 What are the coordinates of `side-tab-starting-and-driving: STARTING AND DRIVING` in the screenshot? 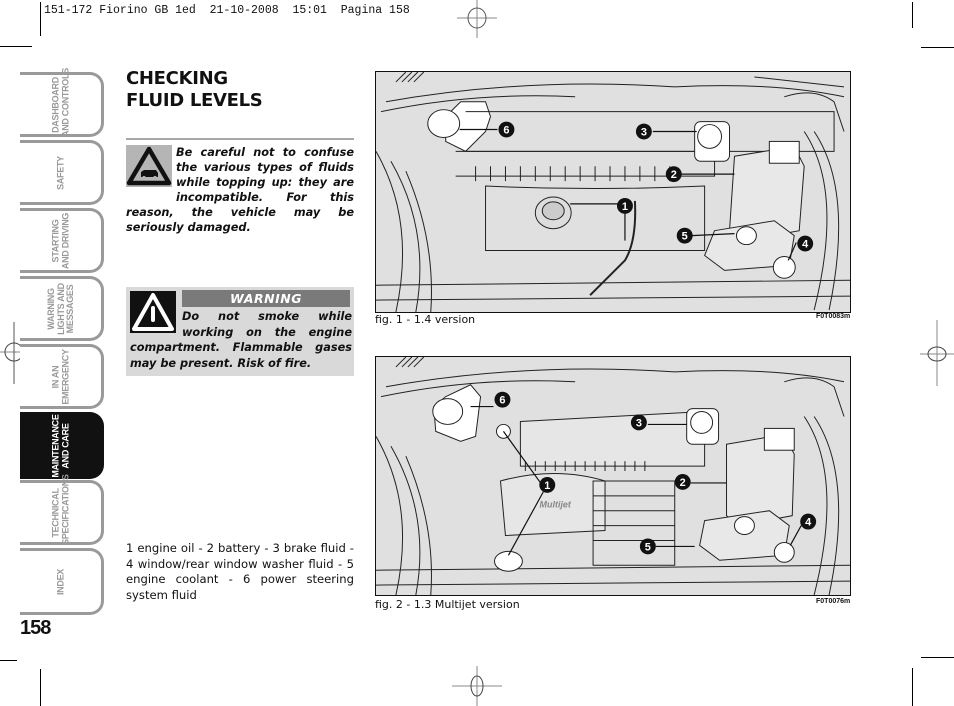 It's located at (62, 240).